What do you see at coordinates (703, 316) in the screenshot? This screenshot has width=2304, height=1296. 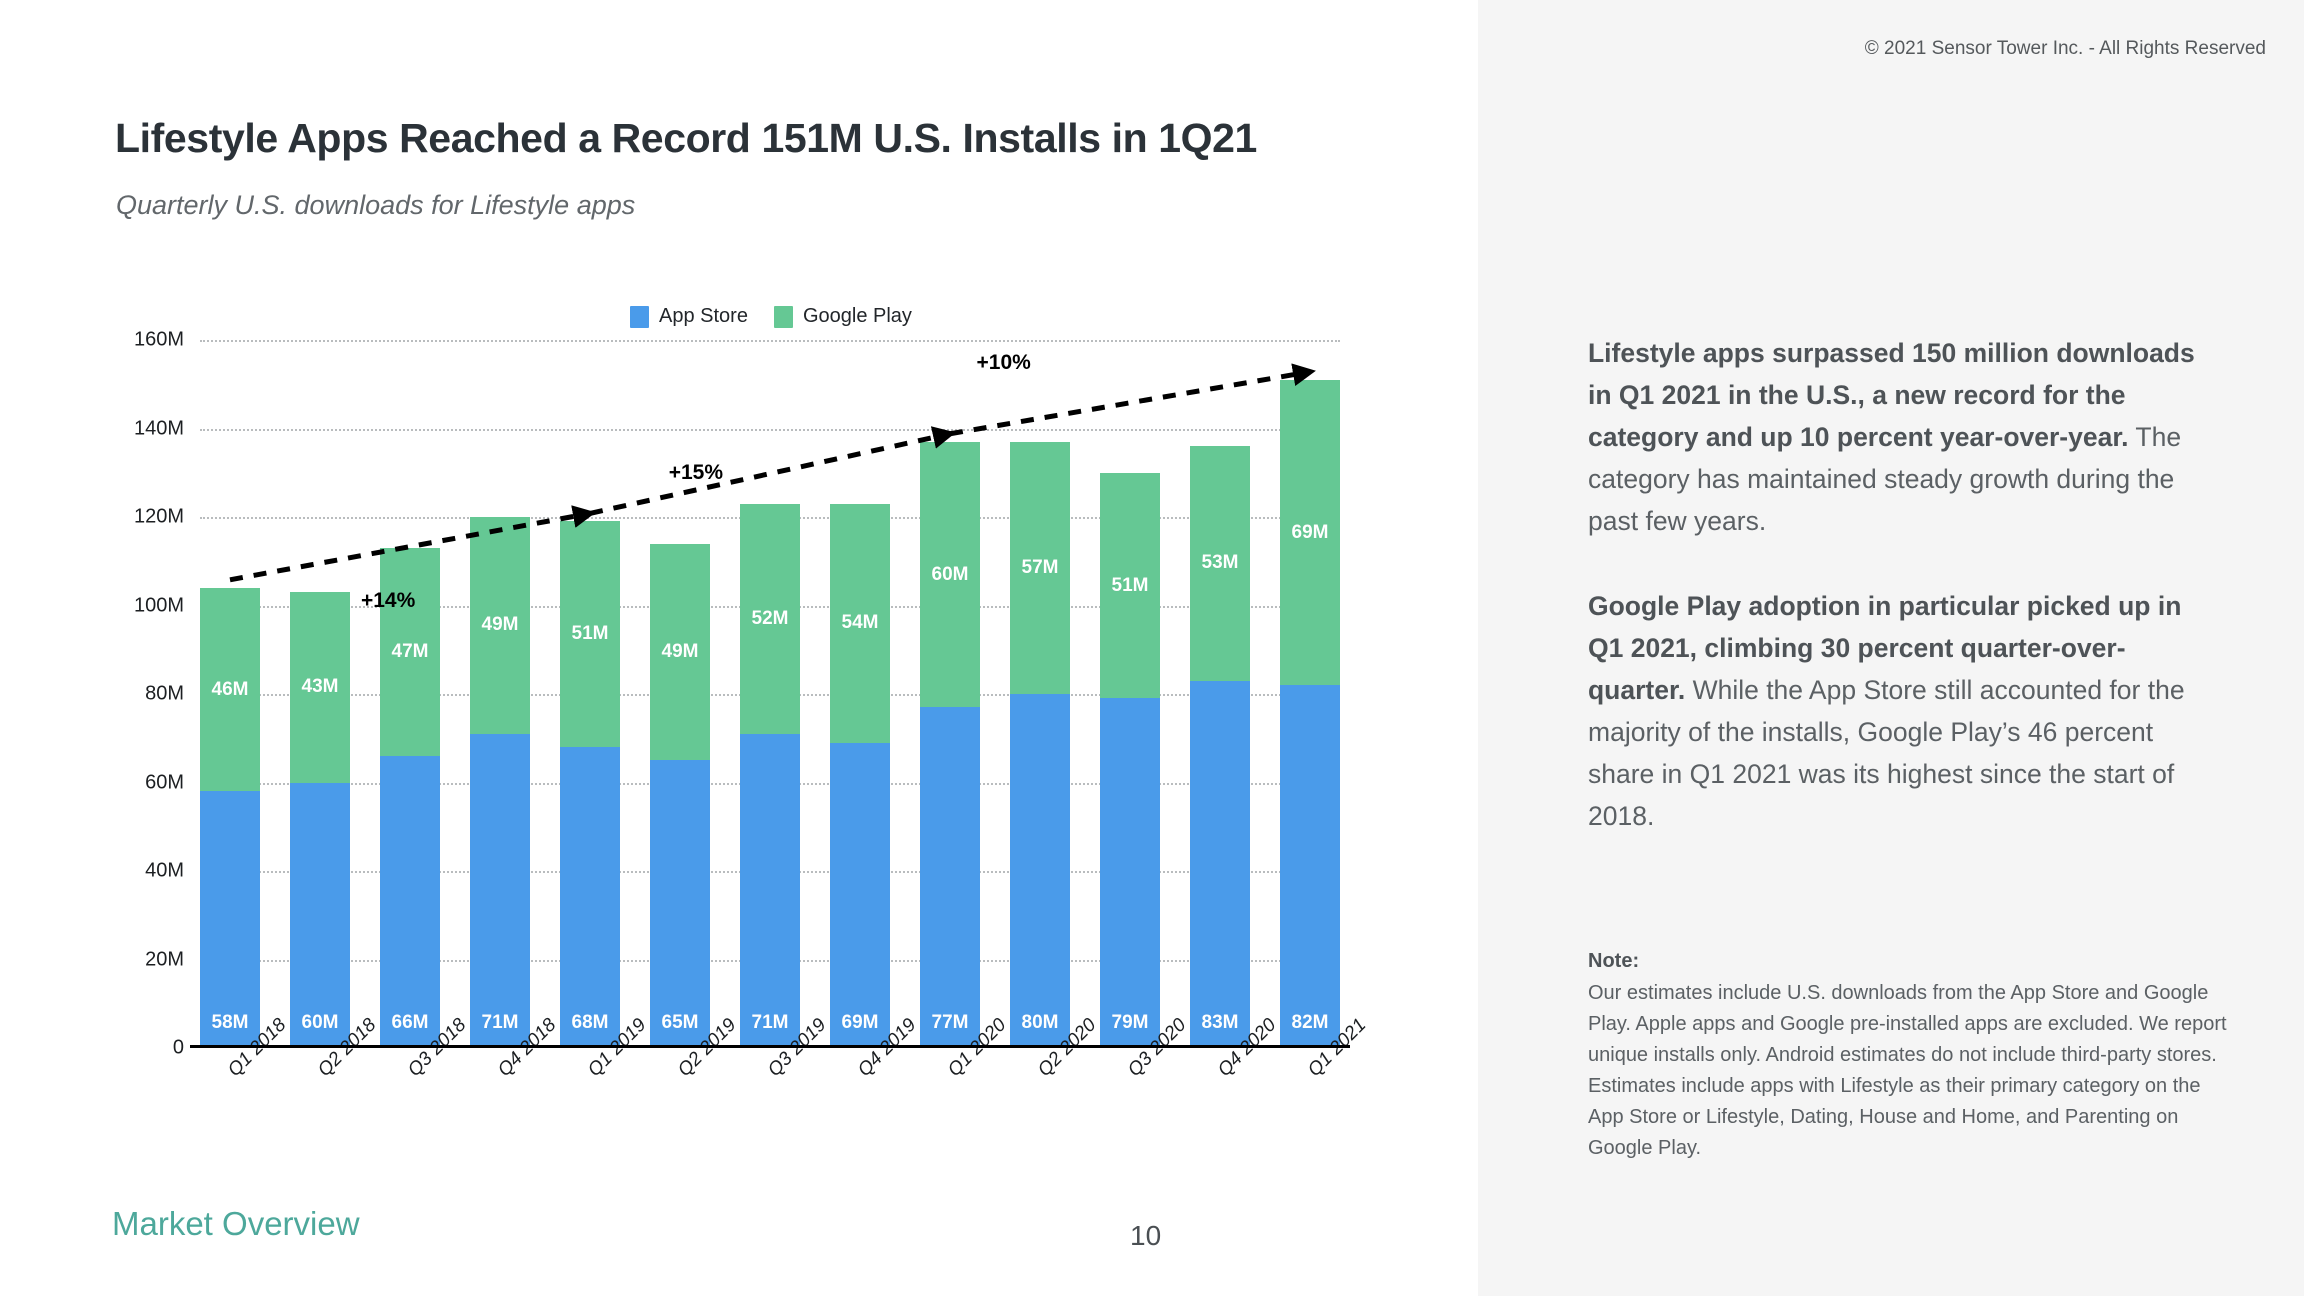 I see `legend-label: App Store` at bounding box center [703, 316].